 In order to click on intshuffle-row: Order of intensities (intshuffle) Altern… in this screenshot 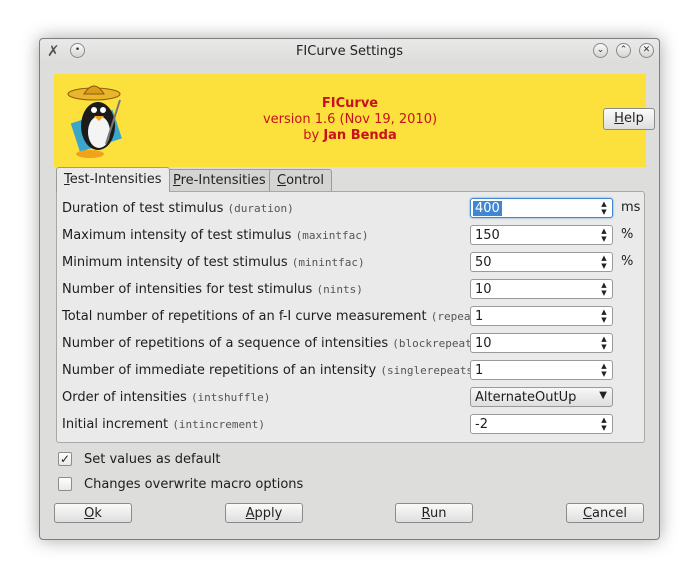, I will do `click(350, 398)`.